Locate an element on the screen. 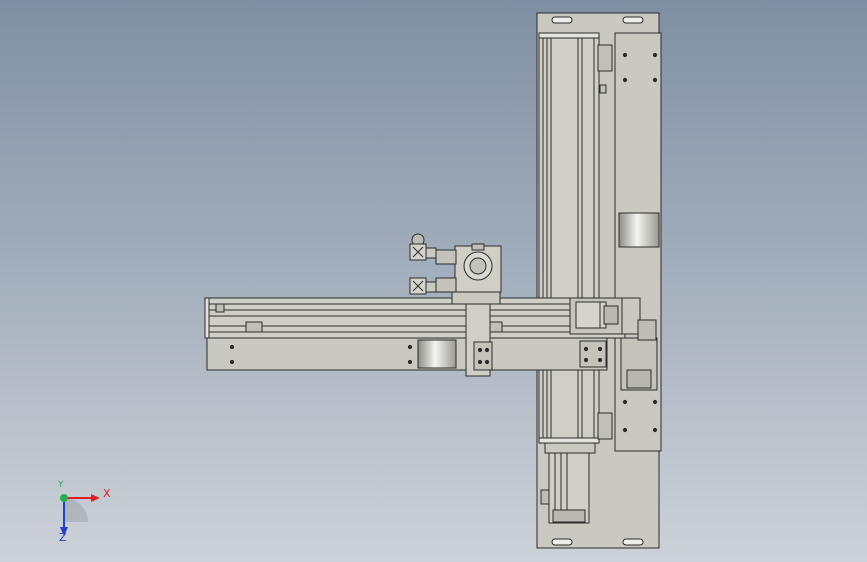 Image resolution: width=867 pixels, height=562 pixels. horizontal-axis-base-beam is located at coordinates (407, 354).